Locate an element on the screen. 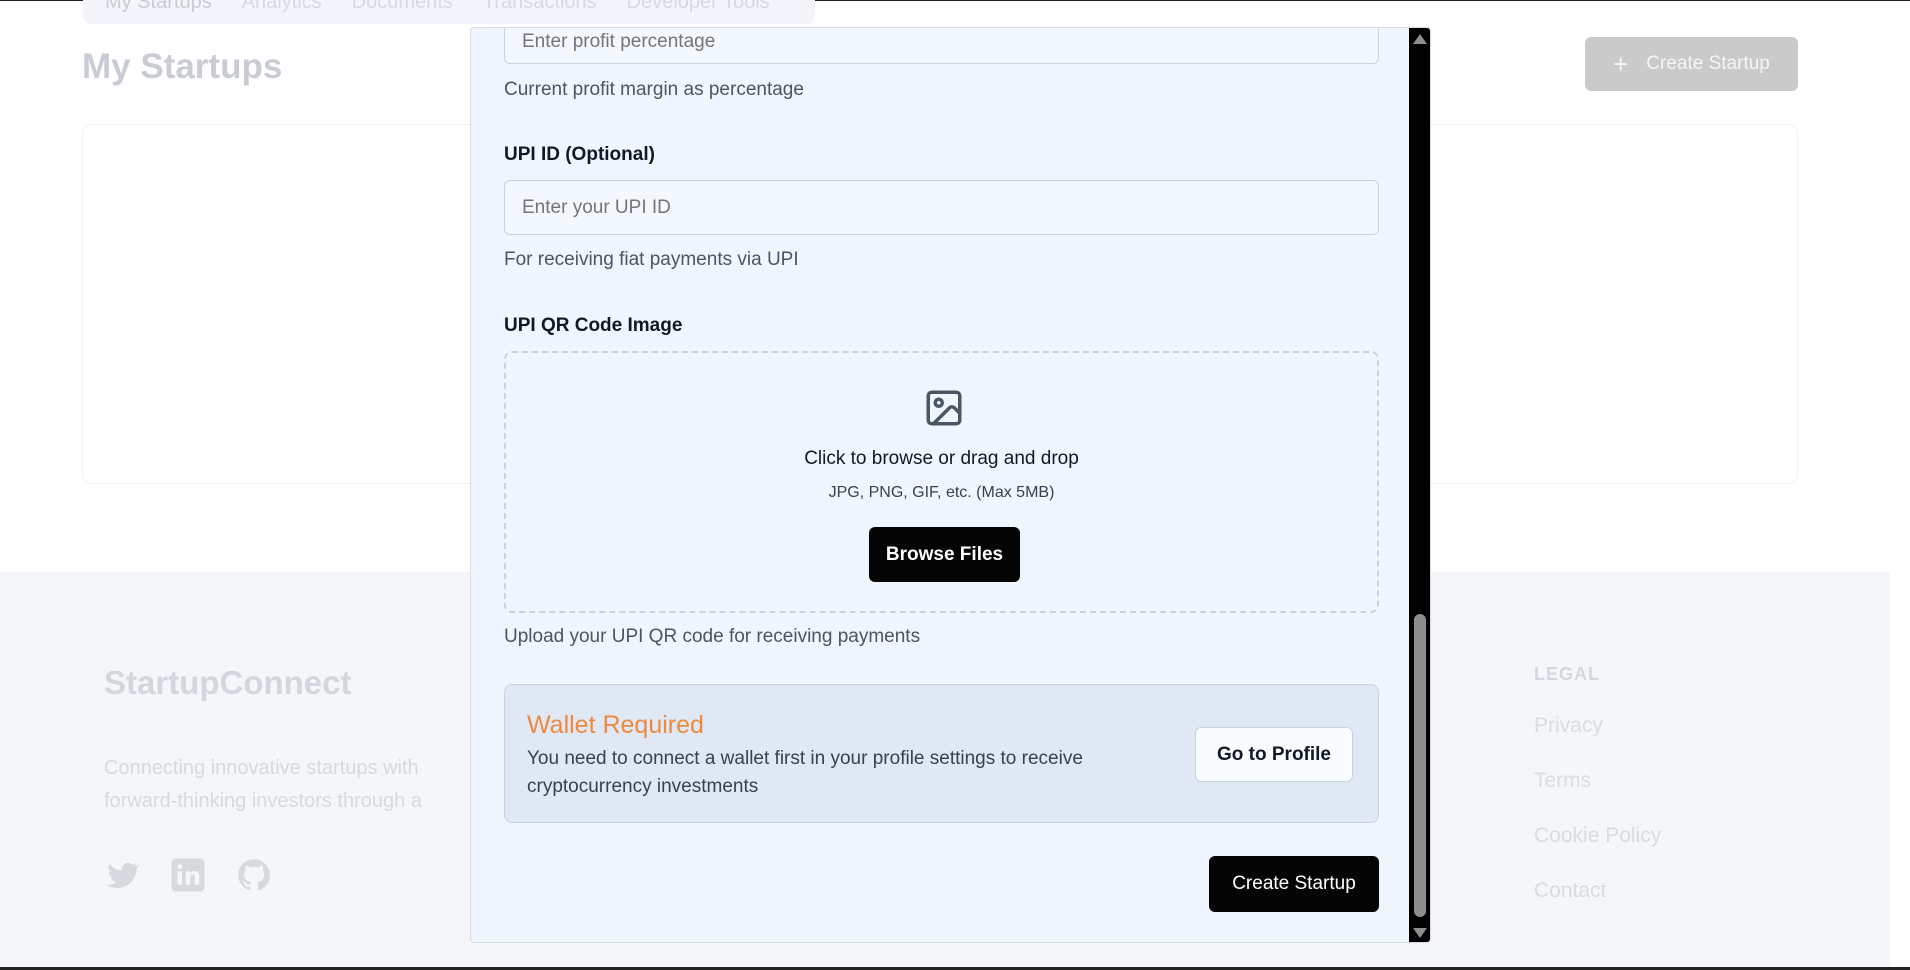  profit-percentage-input is located at coordinates (941, 46).